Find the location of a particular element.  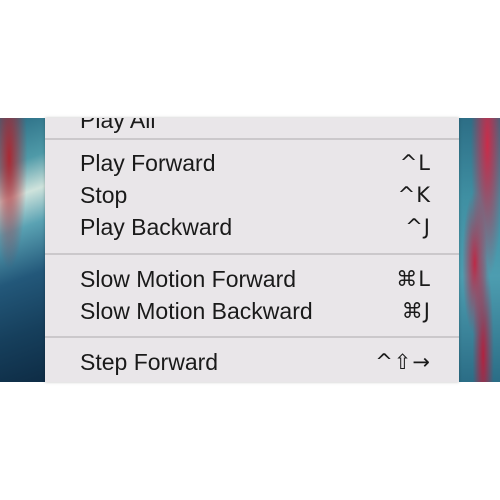

menu-item-play-forward: Play Forward ^L is located at coordinates (252, 163).